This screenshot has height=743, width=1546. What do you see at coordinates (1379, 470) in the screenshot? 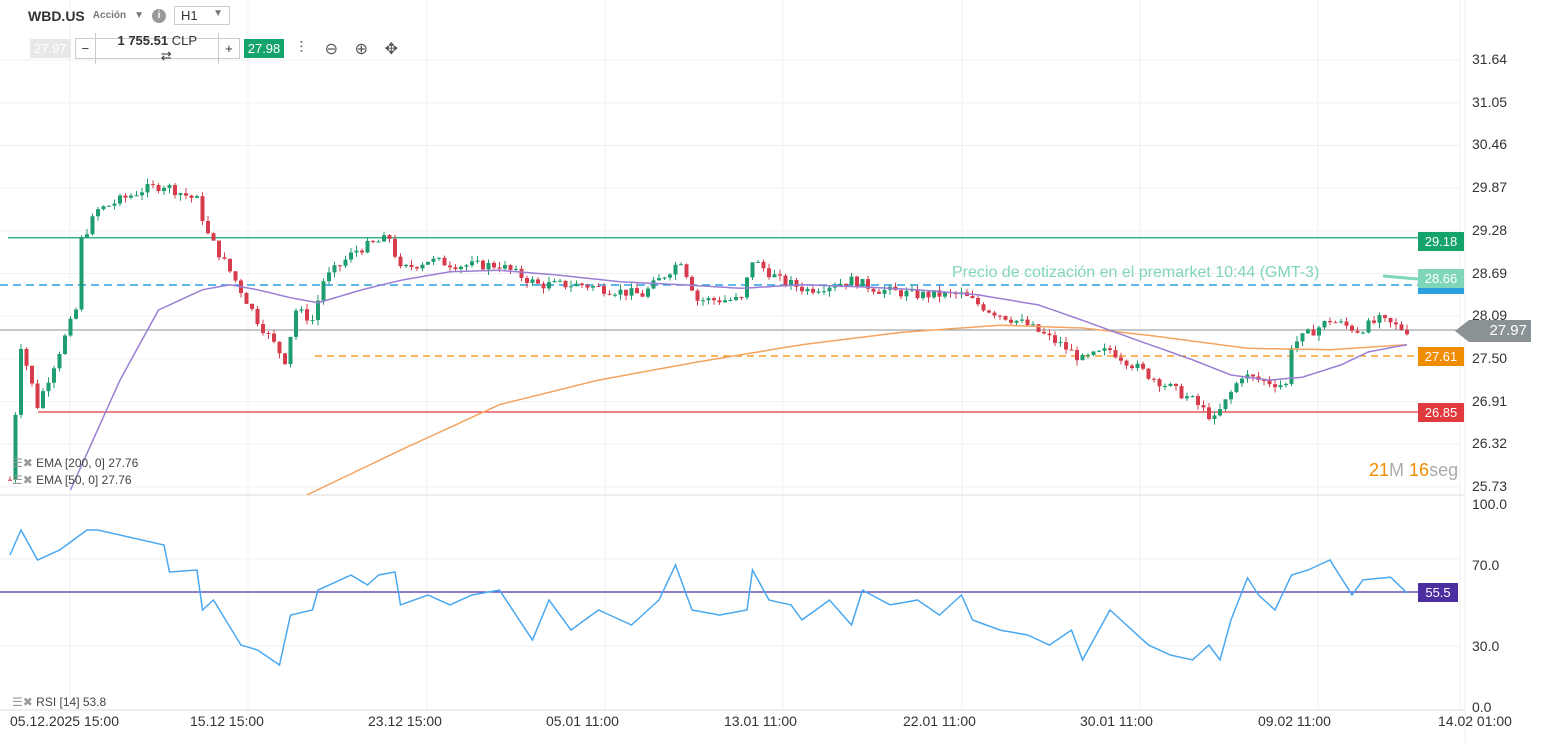
I see `countdown-min: 21` at bounding box center [1379, 470].